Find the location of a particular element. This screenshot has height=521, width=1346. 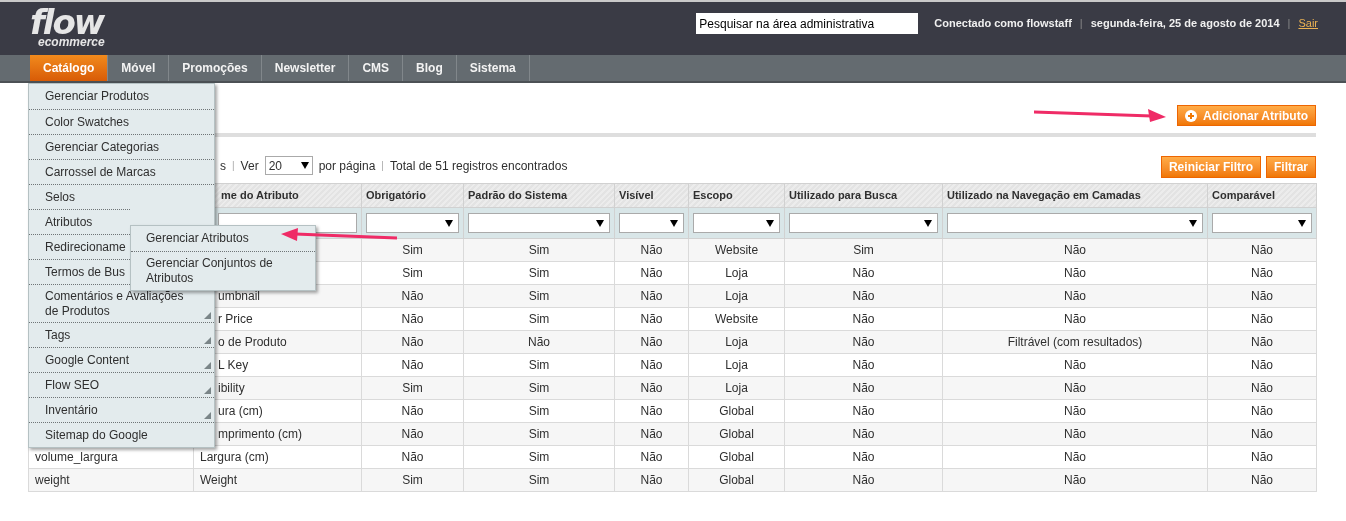

menu-item: Inventário is located at coordinates (121, 409).